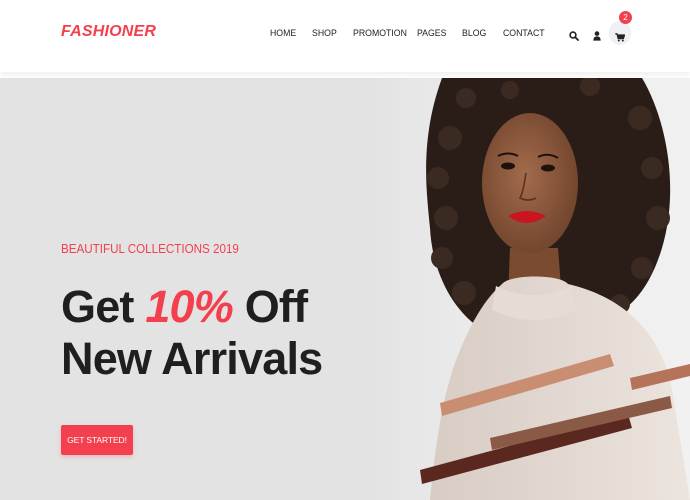  I want to click on headline-before: Get, so click(103, 306).